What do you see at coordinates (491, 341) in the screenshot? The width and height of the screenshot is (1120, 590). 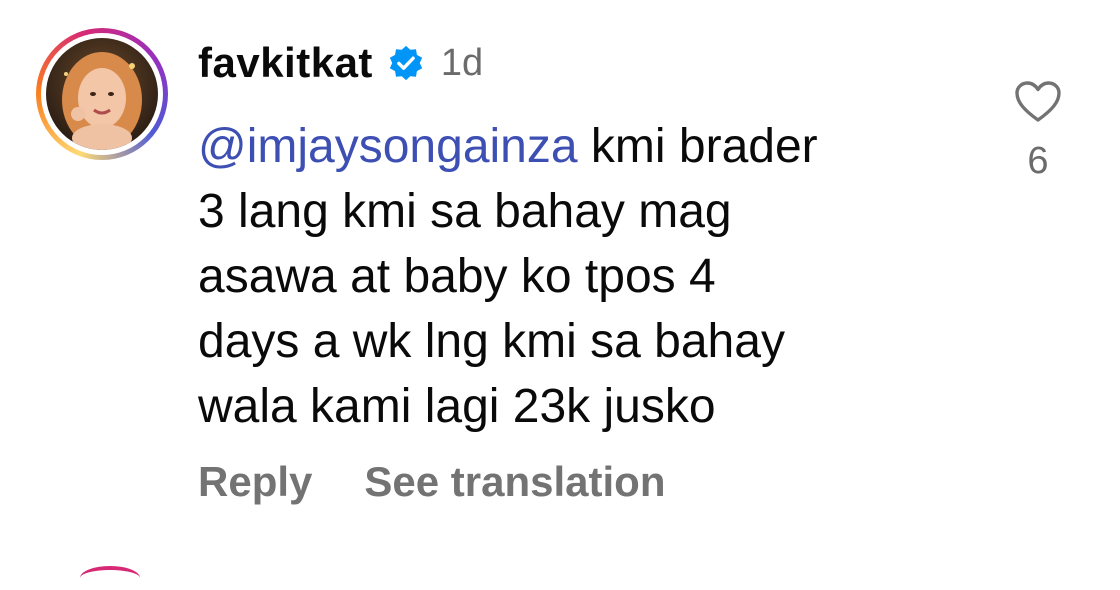 I see `comment-line: days a wk lng kmi sa bahay` at bounding box center [491, 341].